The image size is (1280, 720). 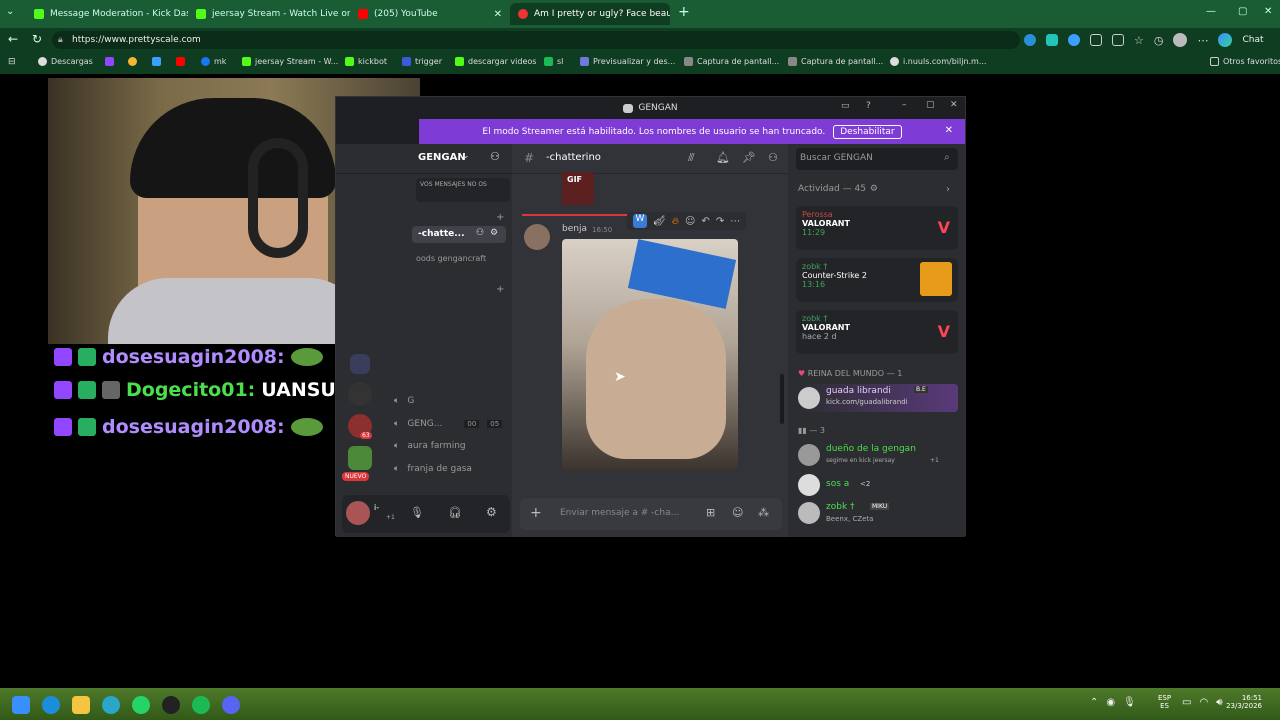 I want to click on discord-tray-icon: ◉, so click(x=1110, y=702).